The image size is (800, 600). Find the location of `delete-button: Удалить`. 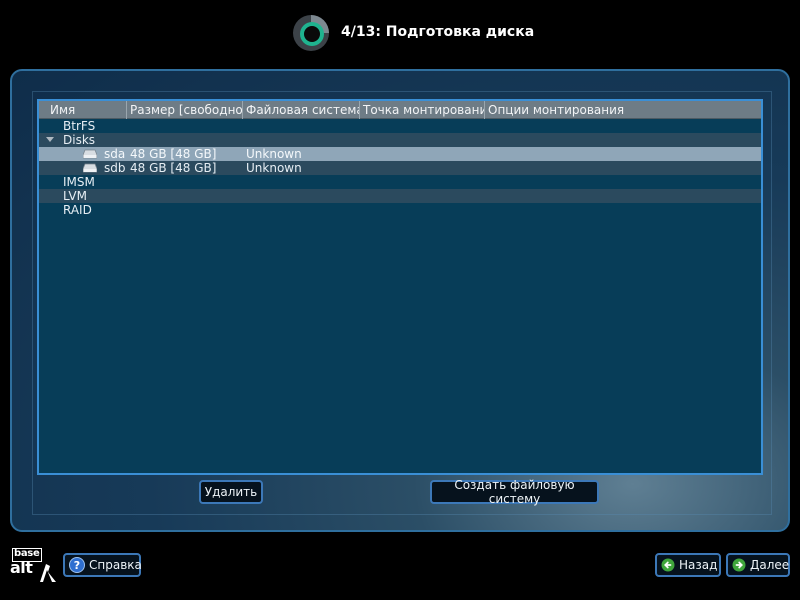

delete-button: Удалить is located at coordinates (231, 492).